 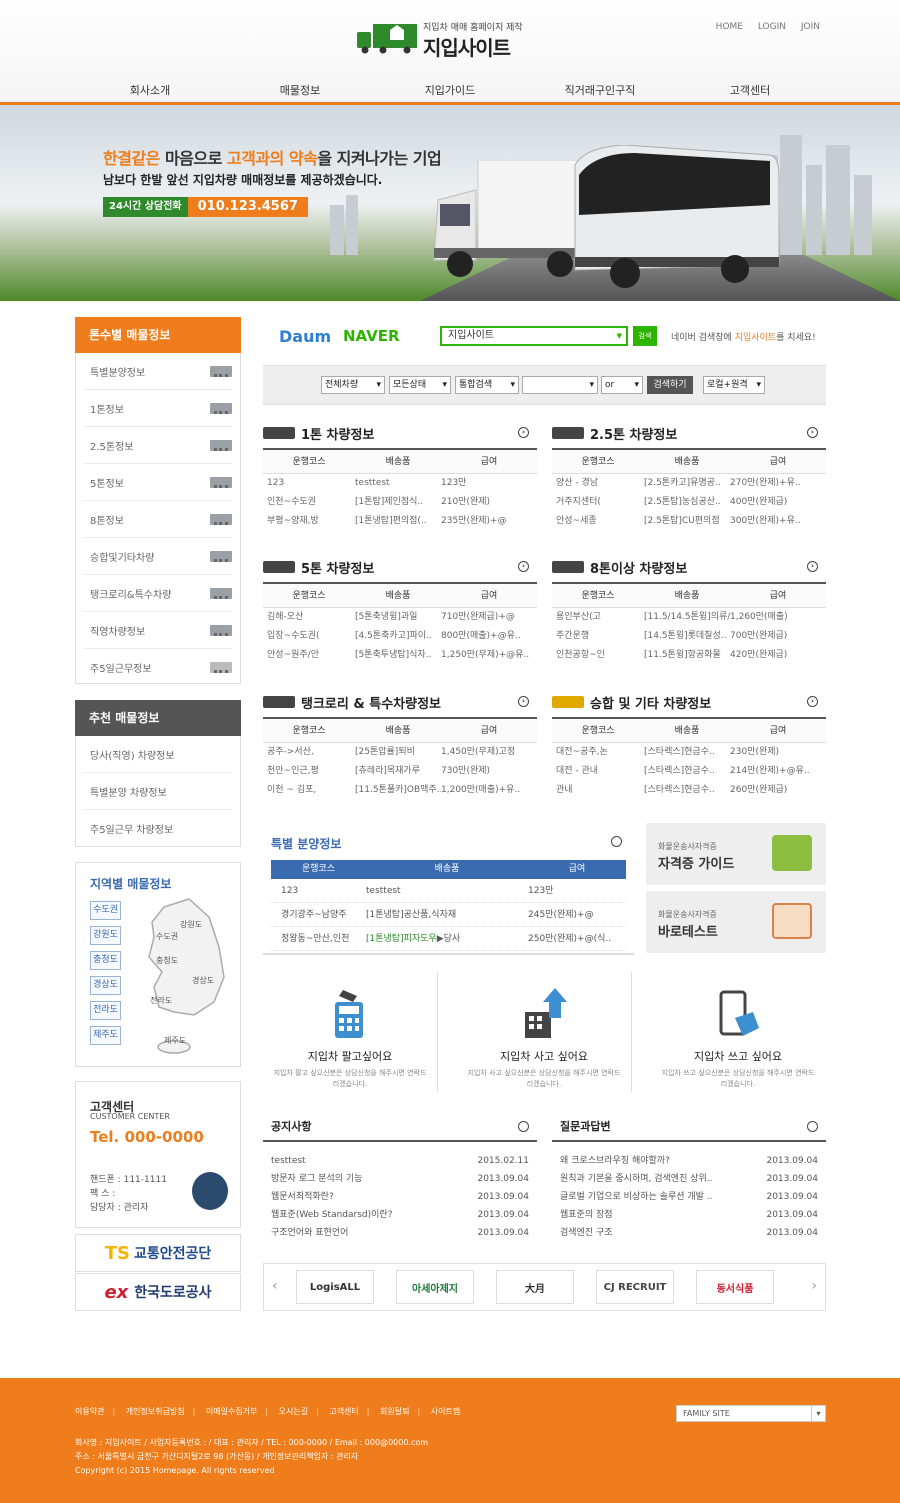 I want to click on footer-sitemap: 사이트맵, so click(x=445, y=1411).